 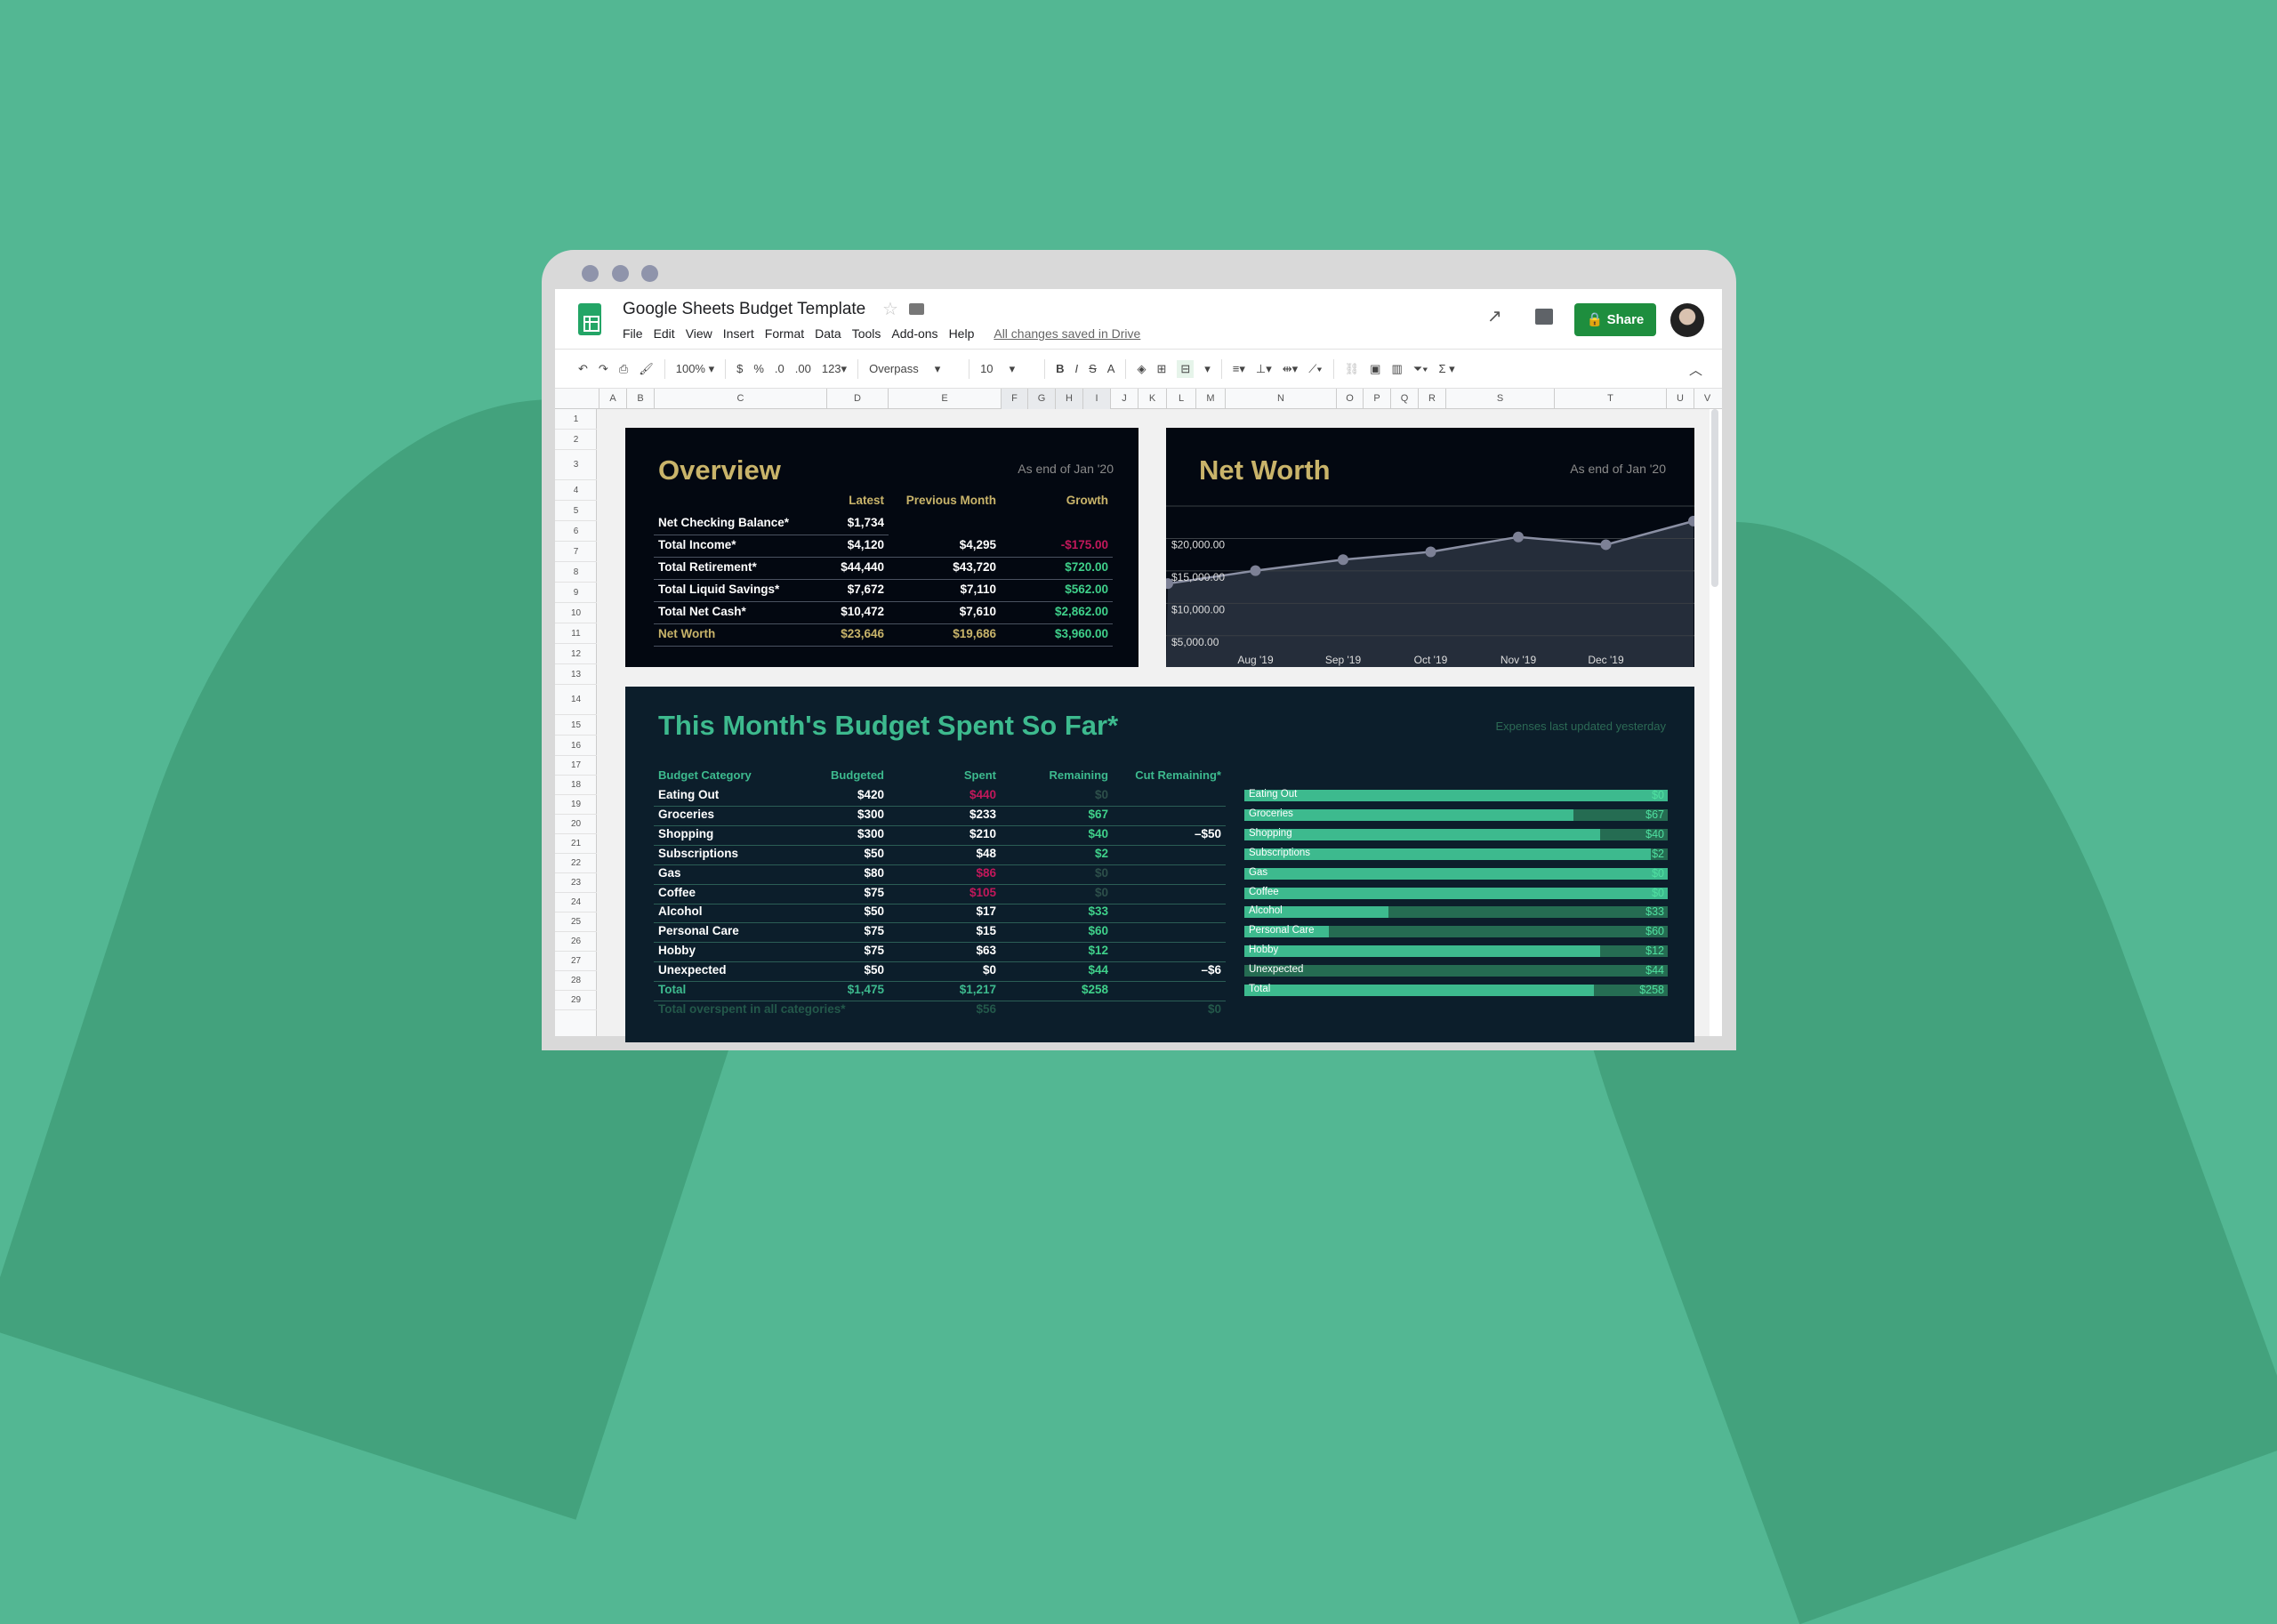 I want to click on column-header-L: L, so click(x=1180, y=399).